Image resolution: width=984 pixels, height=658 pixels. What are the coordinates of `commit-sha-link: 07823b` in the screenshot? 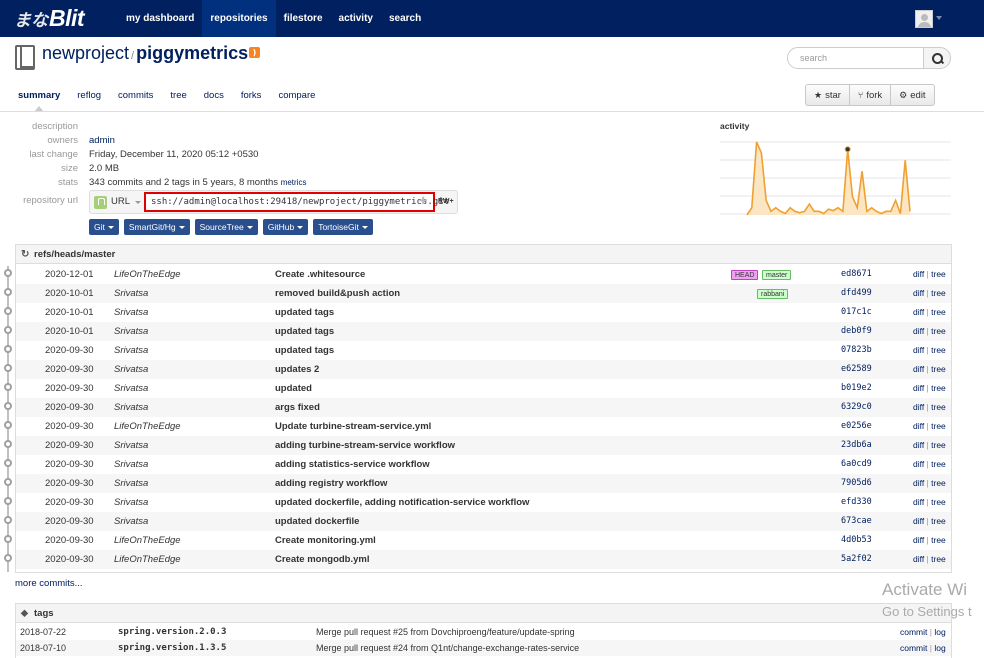 It's located at (856, 350).